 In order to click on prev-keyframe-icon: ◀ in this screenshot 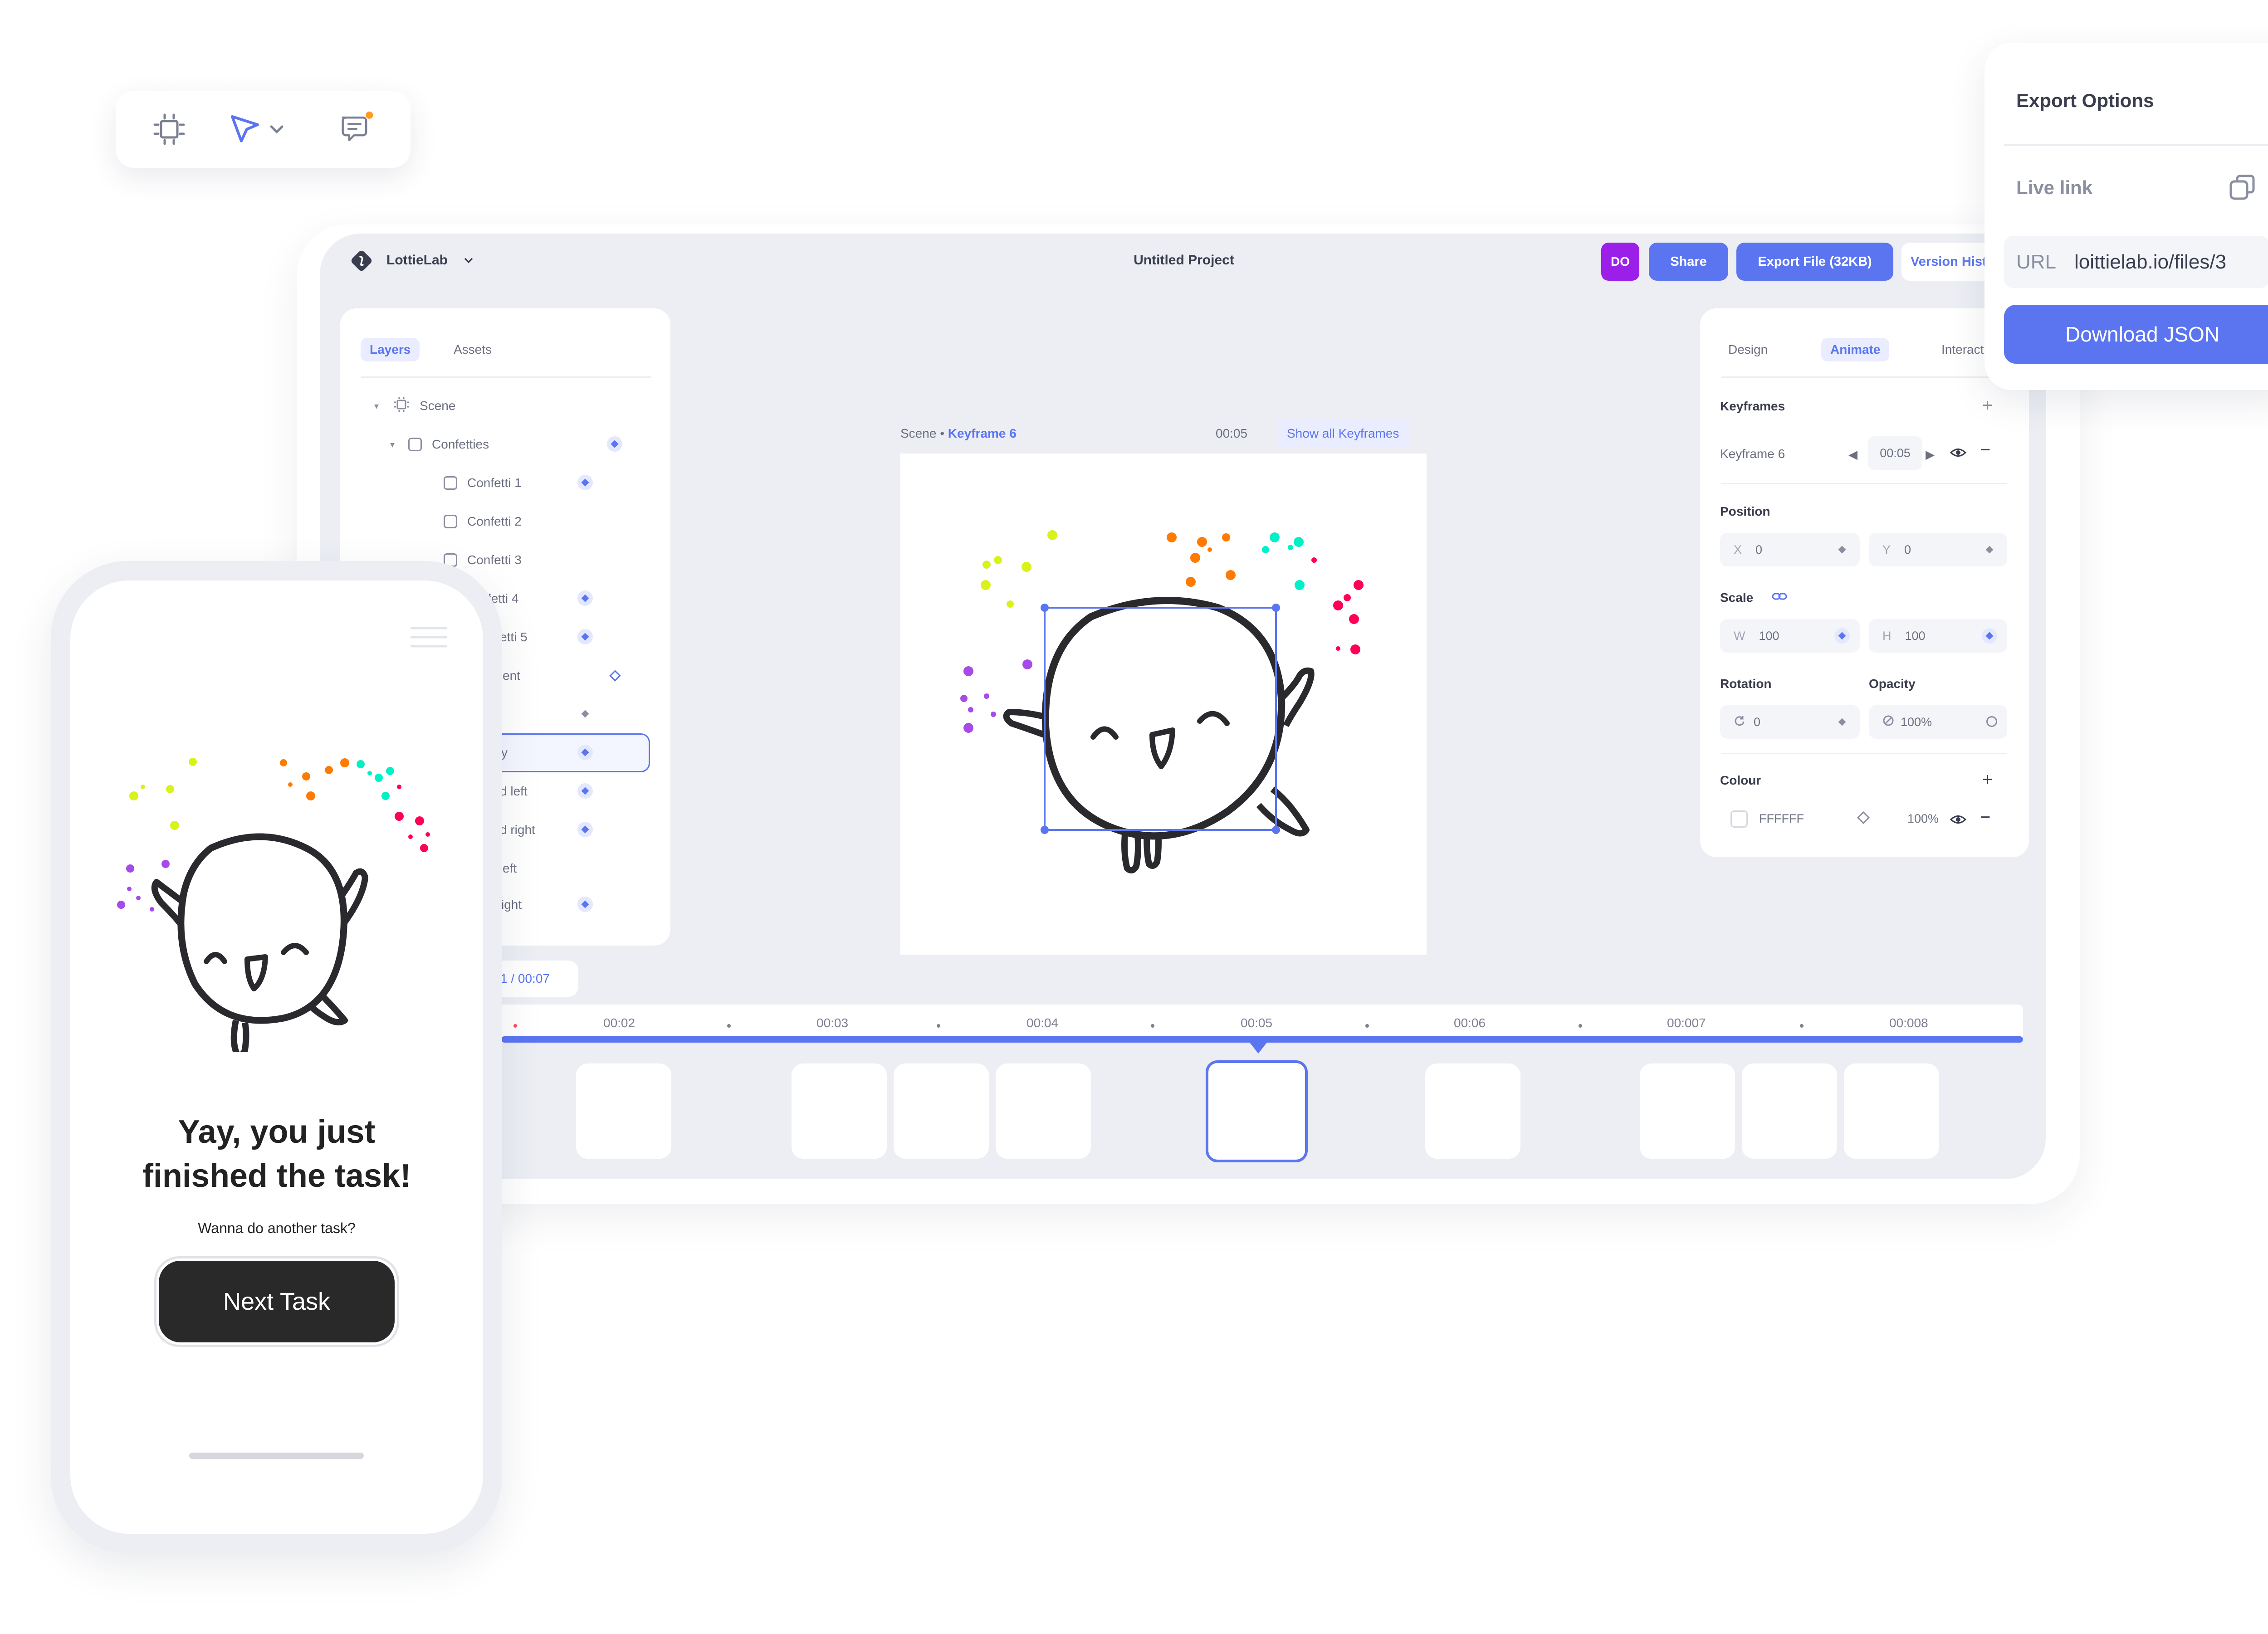, I will do `click(1853, 455)`.